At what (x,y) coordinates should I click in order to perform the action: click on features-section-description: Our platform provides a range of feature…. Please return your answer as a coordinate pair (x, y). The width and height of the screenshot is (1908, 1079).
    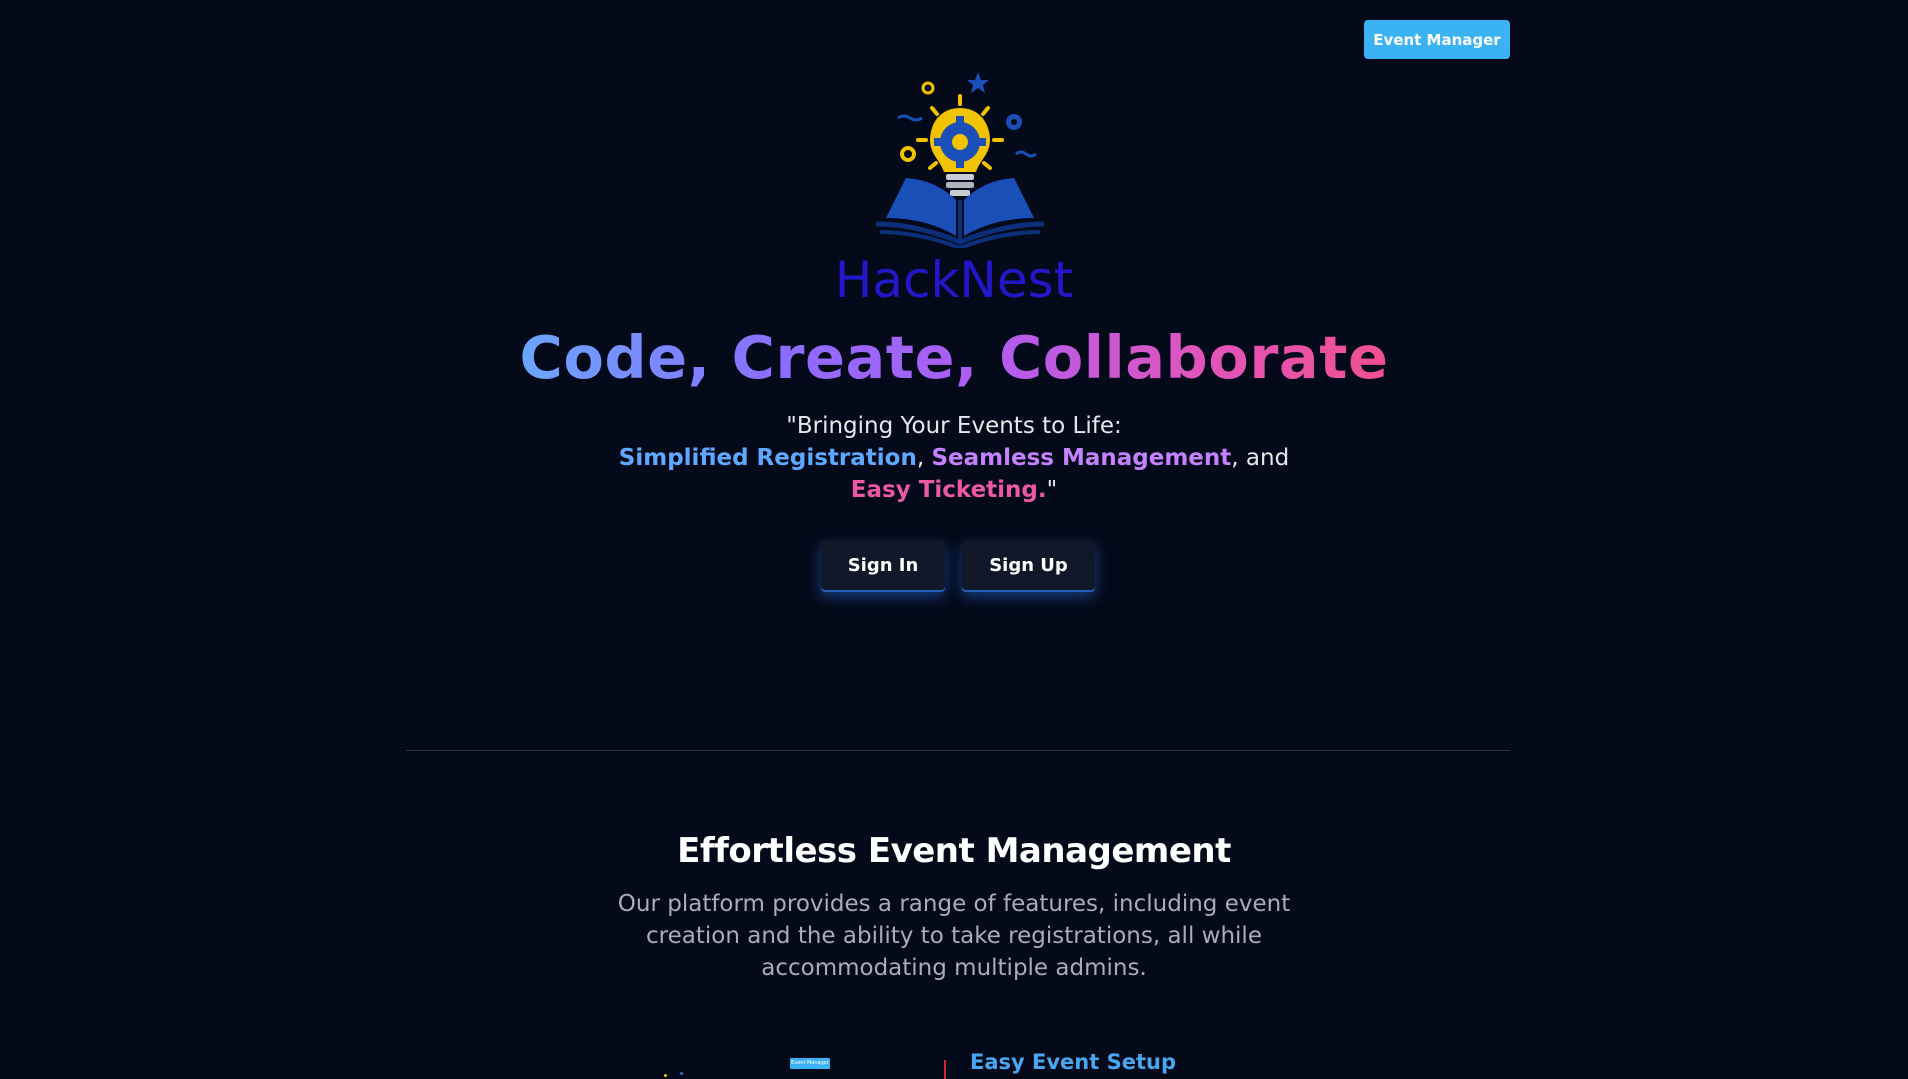
    Looking at the image, I should click on (954, 936).